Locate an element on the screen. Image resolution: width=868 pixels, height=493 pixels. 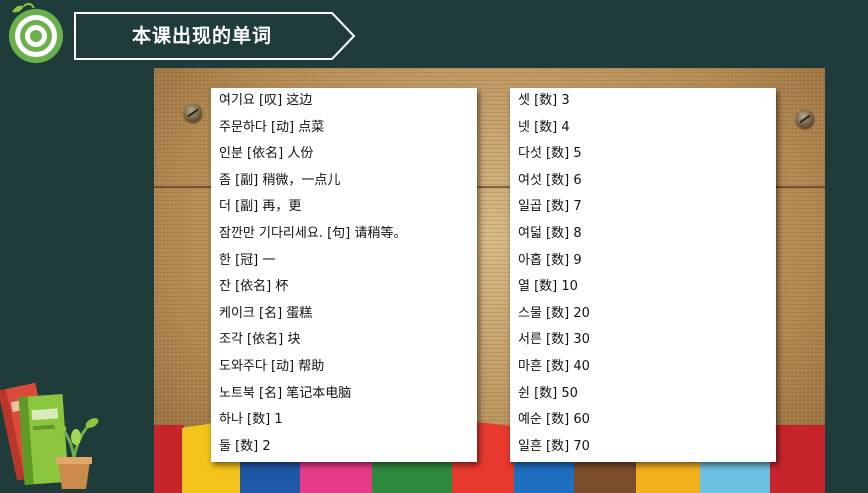
list-item: 둘 [数] 2 is located at coordinates (245, 446).